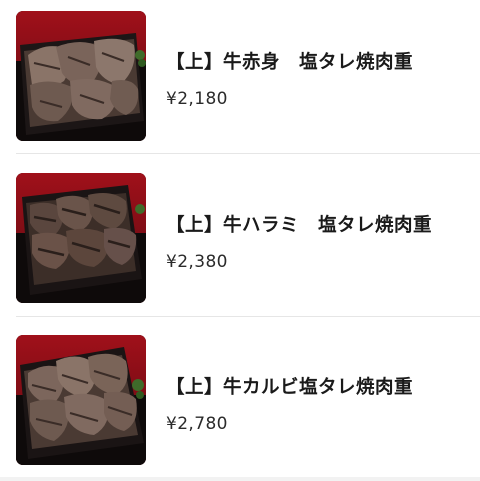 The image size is (480, 481). Describe the element at coordinates (299, 225) in the screenshot. I see `item-title: 【上】牛ハラミ 塩タレ焼肉重` at that location.